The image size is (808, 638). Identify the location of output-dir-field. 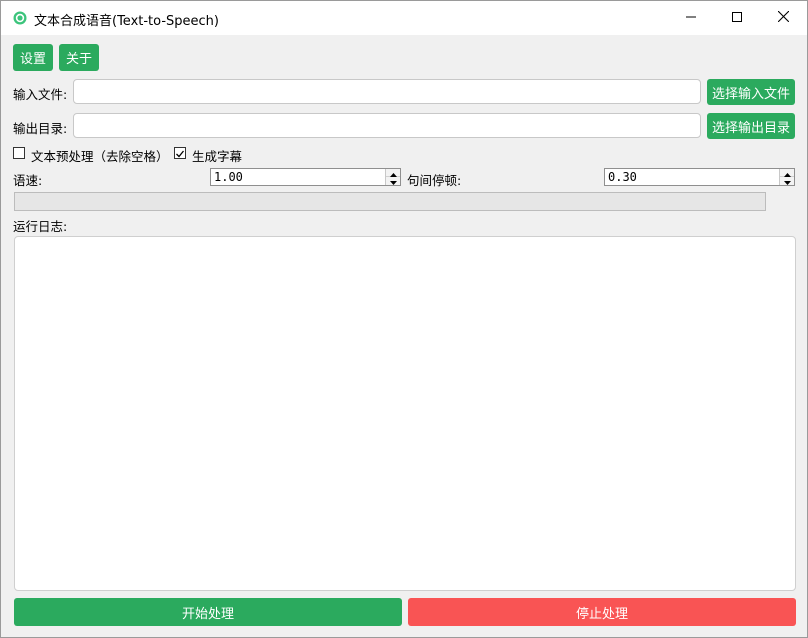
(387, 125).